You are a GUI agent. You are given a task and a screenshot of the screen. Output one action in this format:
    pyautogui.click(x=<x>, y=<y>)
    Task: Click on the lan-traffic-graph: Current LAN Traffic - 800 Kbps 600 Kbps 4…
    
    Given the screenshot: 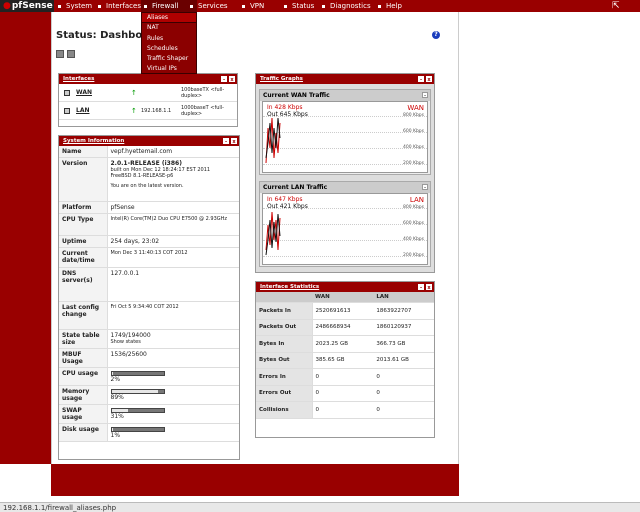 What is the action you would take?
    pyautogui.click(x=345, y=224)
    